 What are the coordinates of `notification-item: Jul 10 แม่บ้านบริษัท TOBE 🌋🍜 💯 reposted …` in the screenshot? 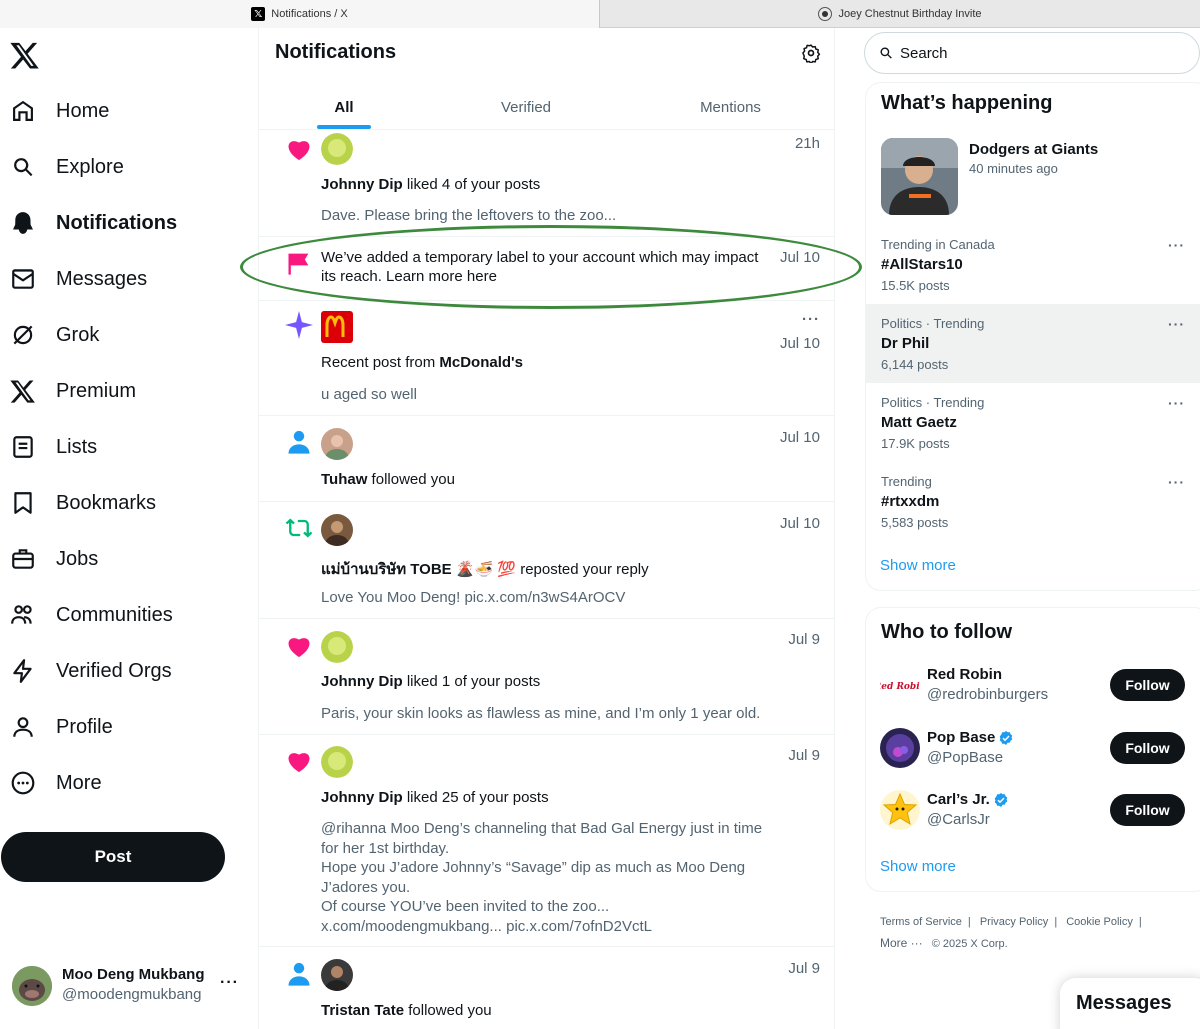 It's located at (546, 560).